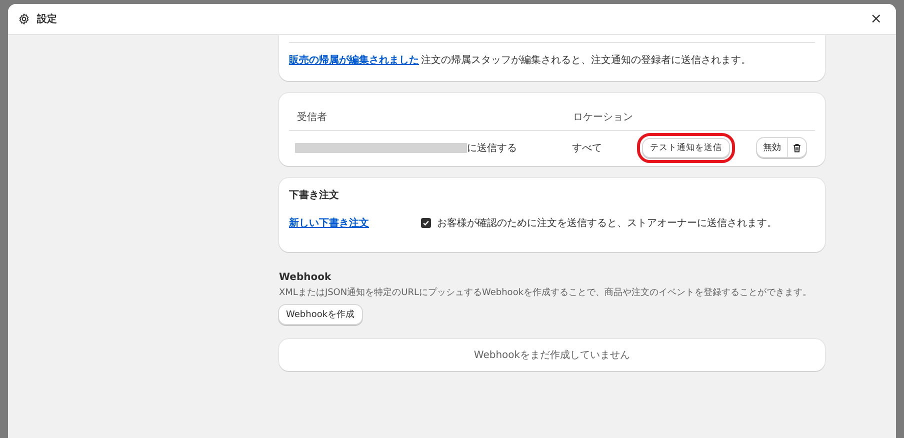 The height and width of the screenshot is (438, 904). I want to click on settings-icon, so click(24, 19).